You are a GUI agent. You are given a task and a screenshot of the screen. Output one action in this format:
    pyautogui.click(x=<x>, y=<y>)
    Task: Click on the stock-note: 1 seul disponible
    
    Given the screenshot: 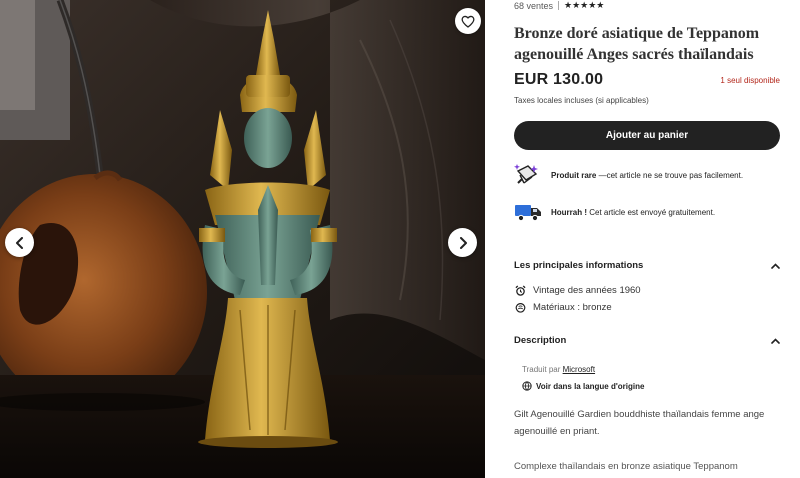 What is the action you would take?
    pyautogui.click(x=750, y=80)
    